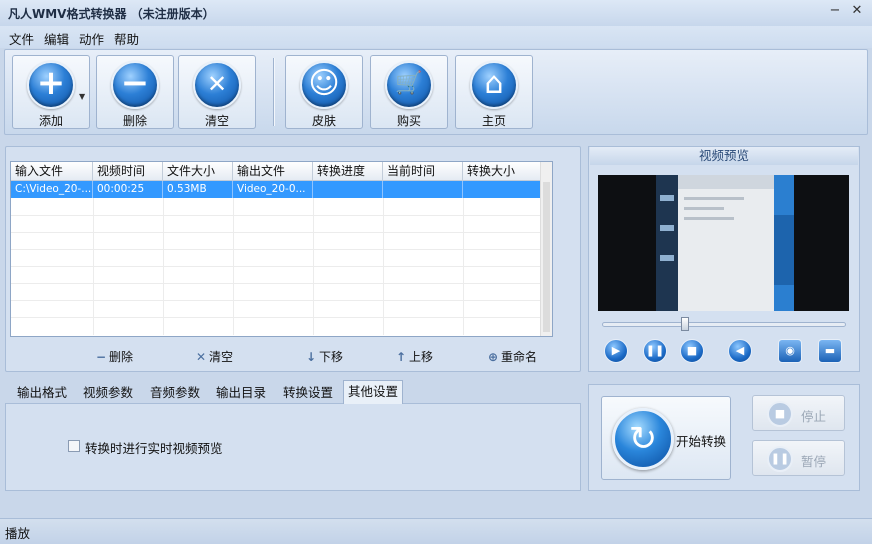  I want to click on toolbar-separator, so click(274, 92).